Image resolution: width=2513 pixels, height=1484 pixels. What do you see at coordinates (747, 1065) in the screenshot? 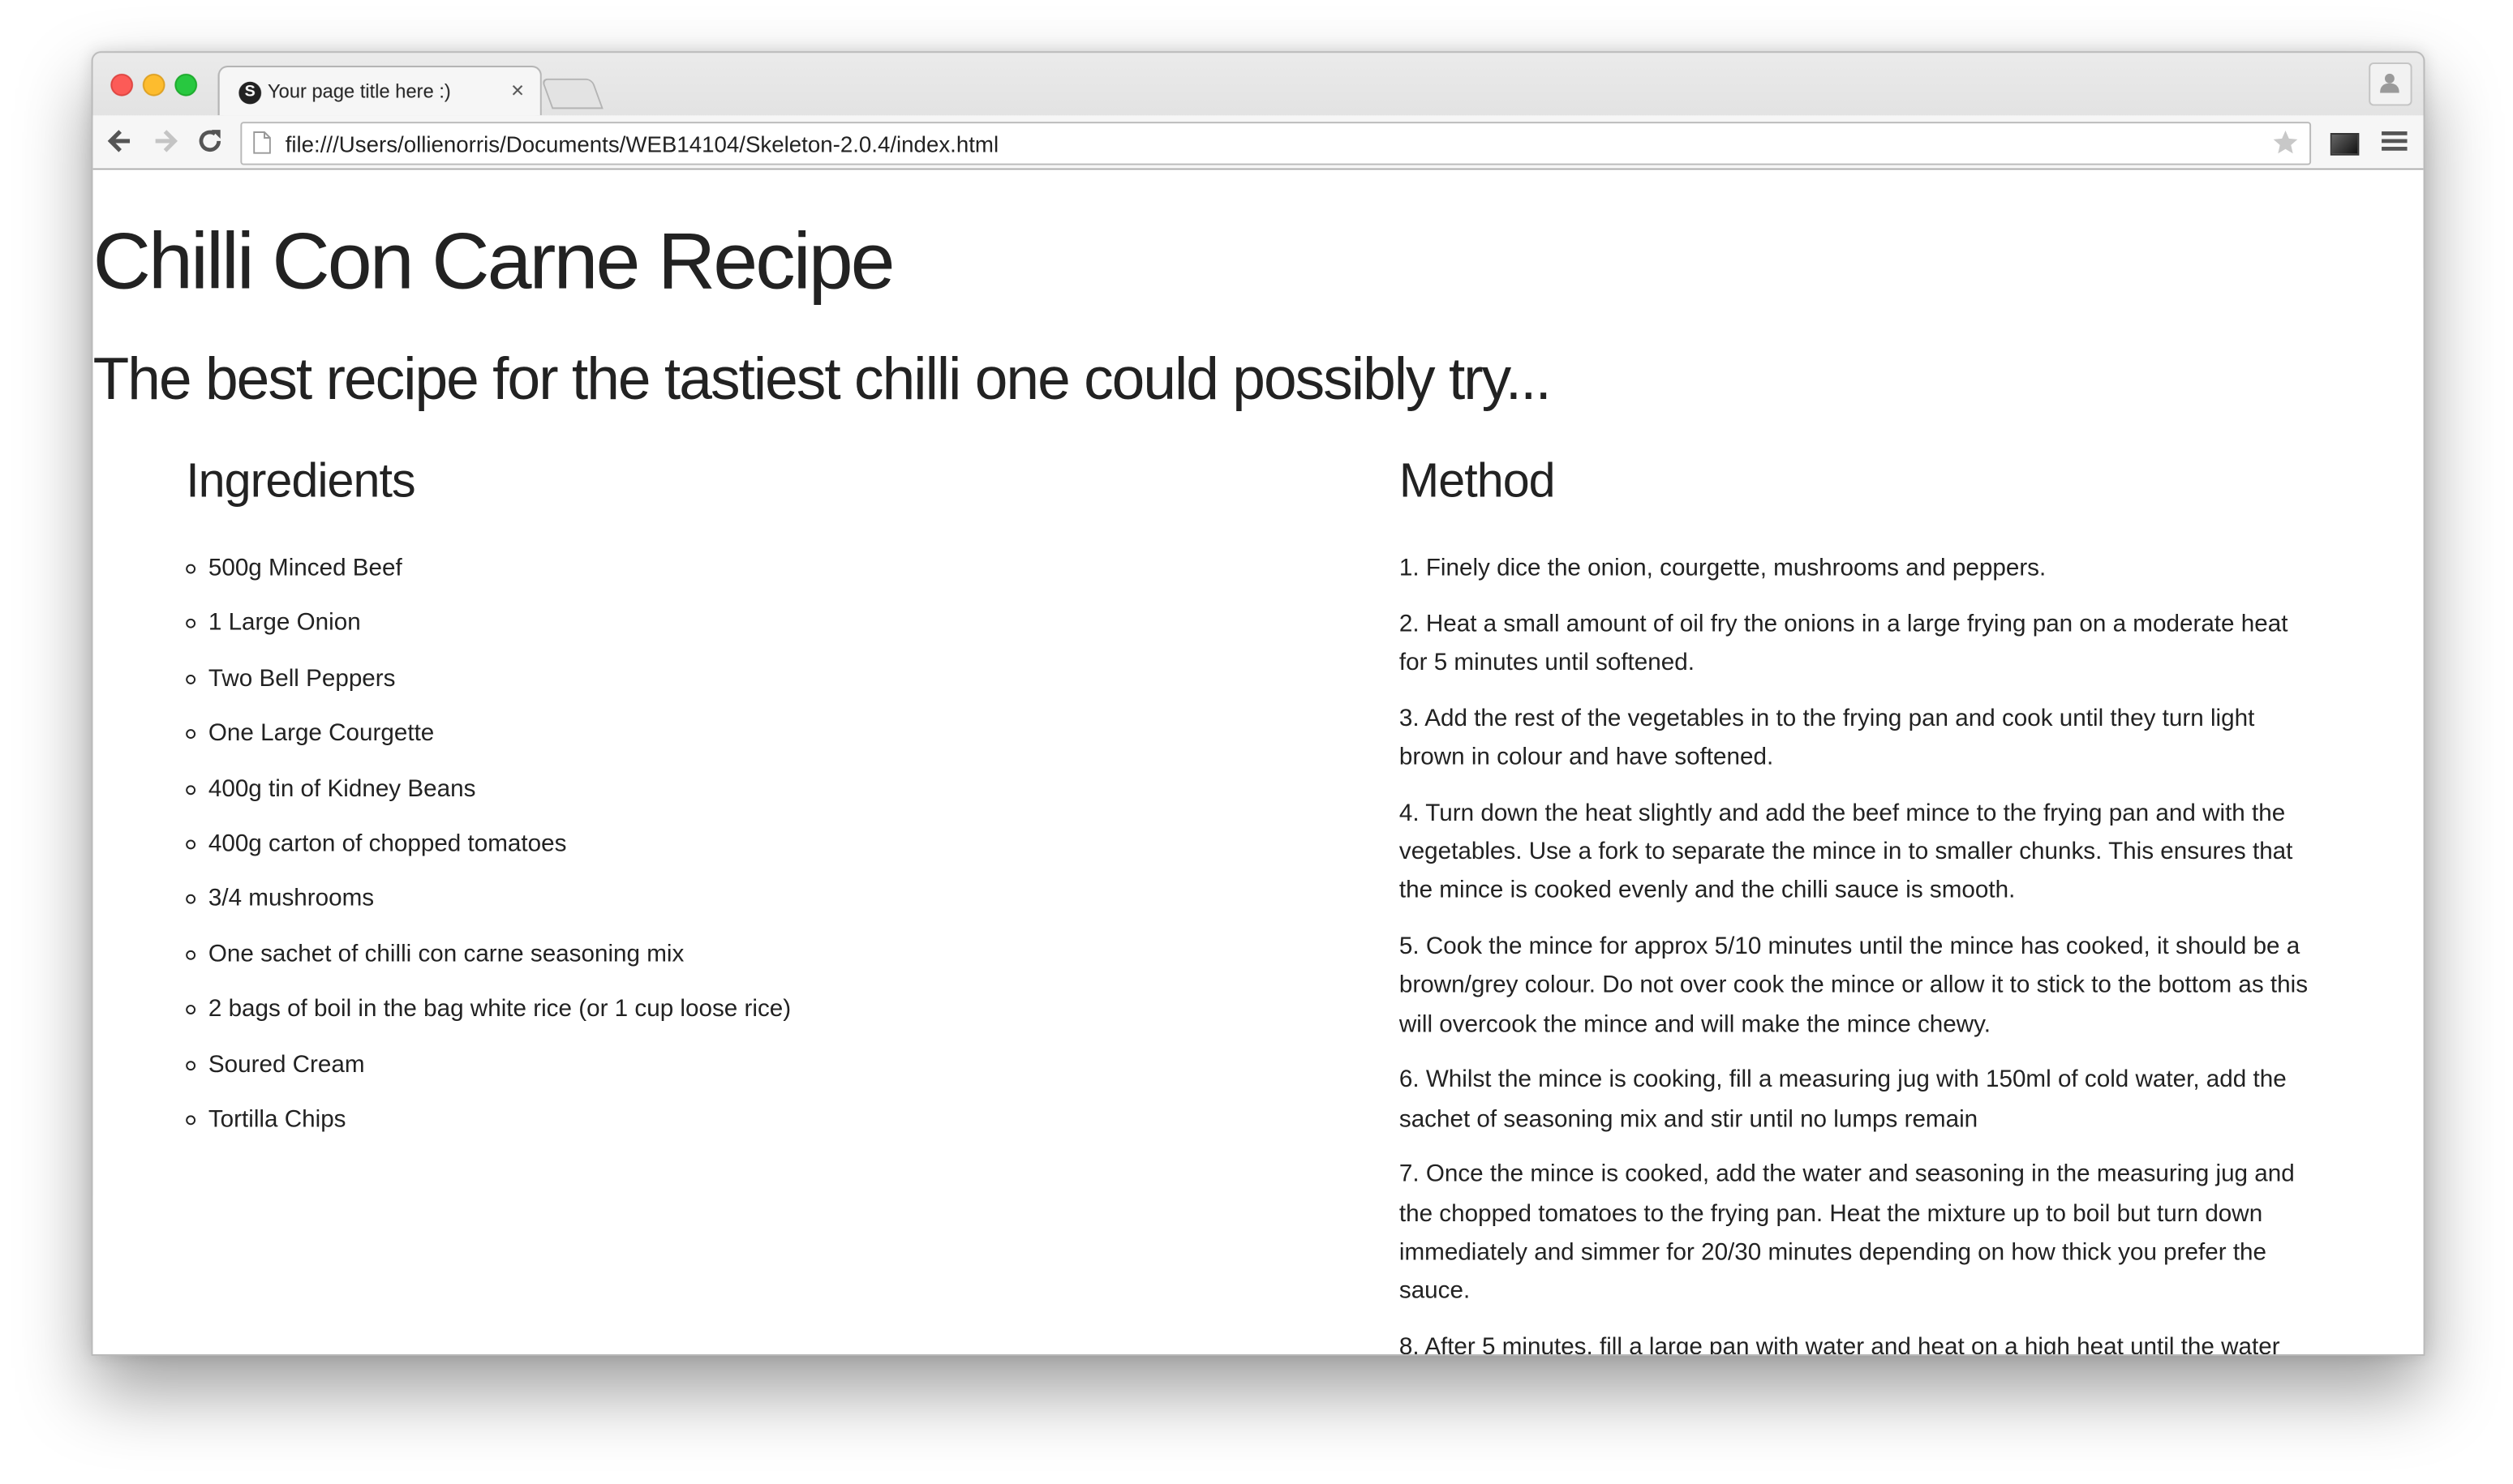
I see `list-item: Soured Cream` at bounding box center [747, 1065].